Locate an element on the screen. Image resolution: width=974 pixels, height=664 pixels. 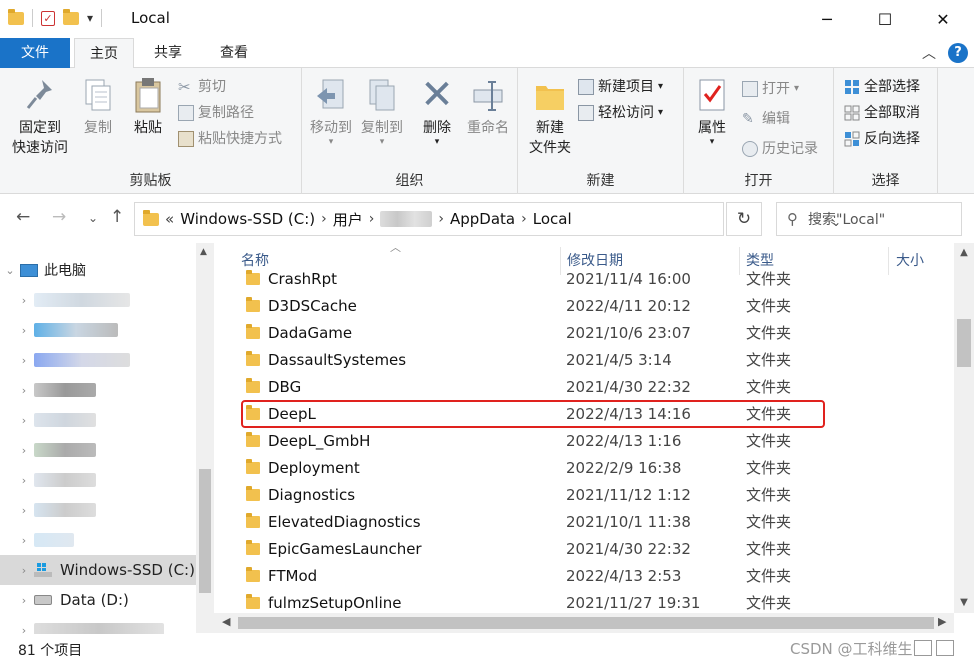
recent-locations-chevron-icon: ⌄ is located at coordinates (93, 218).